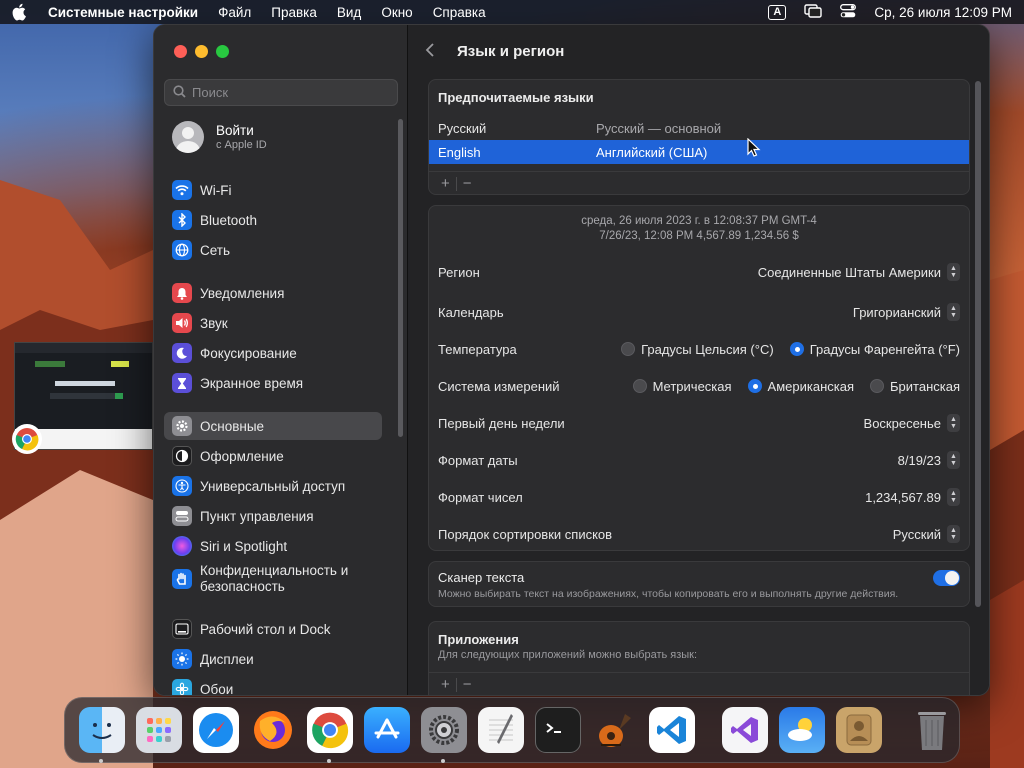  Describe the element at coordinates (615, 730) in the screenshot. I see `garageband-icon` at that location.